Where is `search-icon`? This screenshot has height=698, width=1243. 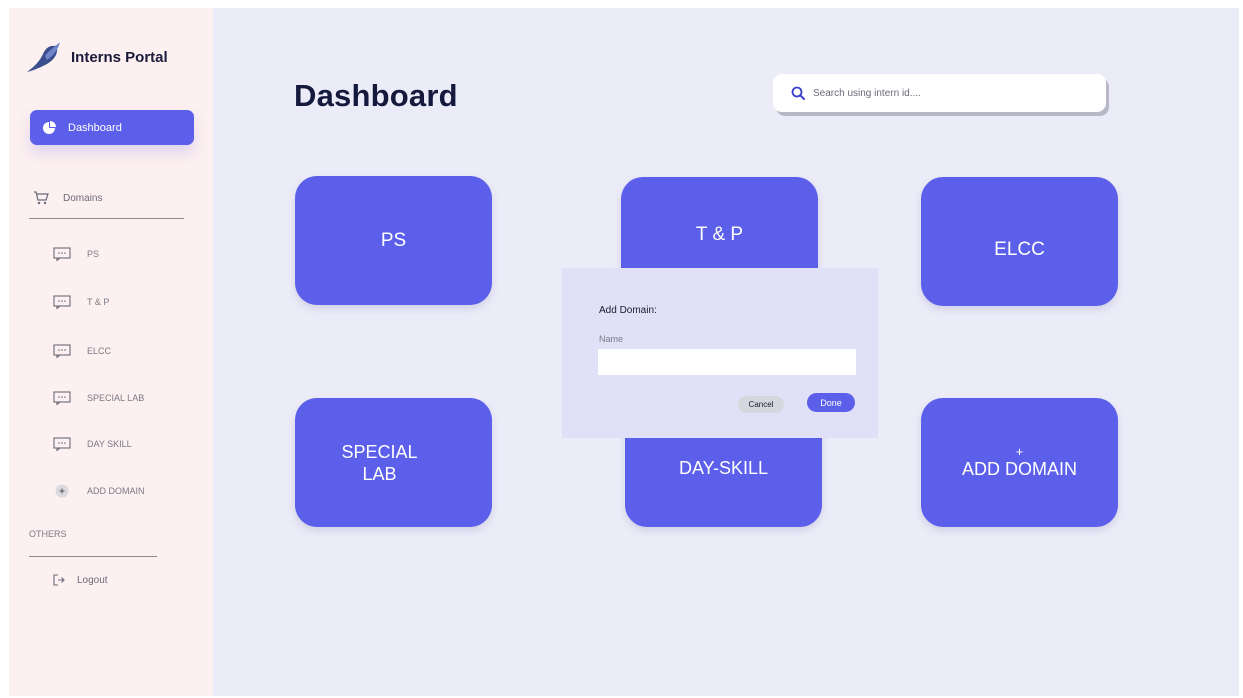 search-icon is located at coordinates (798, 93).